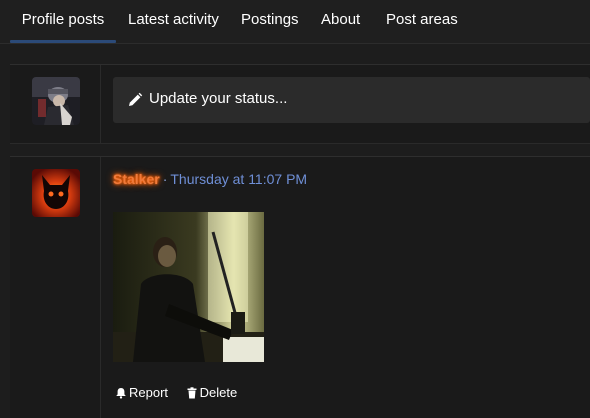 The image size is (590, 418). Describe the element at coordinates (56, 101) in the screenshot. I see `my-avatar` at that location.